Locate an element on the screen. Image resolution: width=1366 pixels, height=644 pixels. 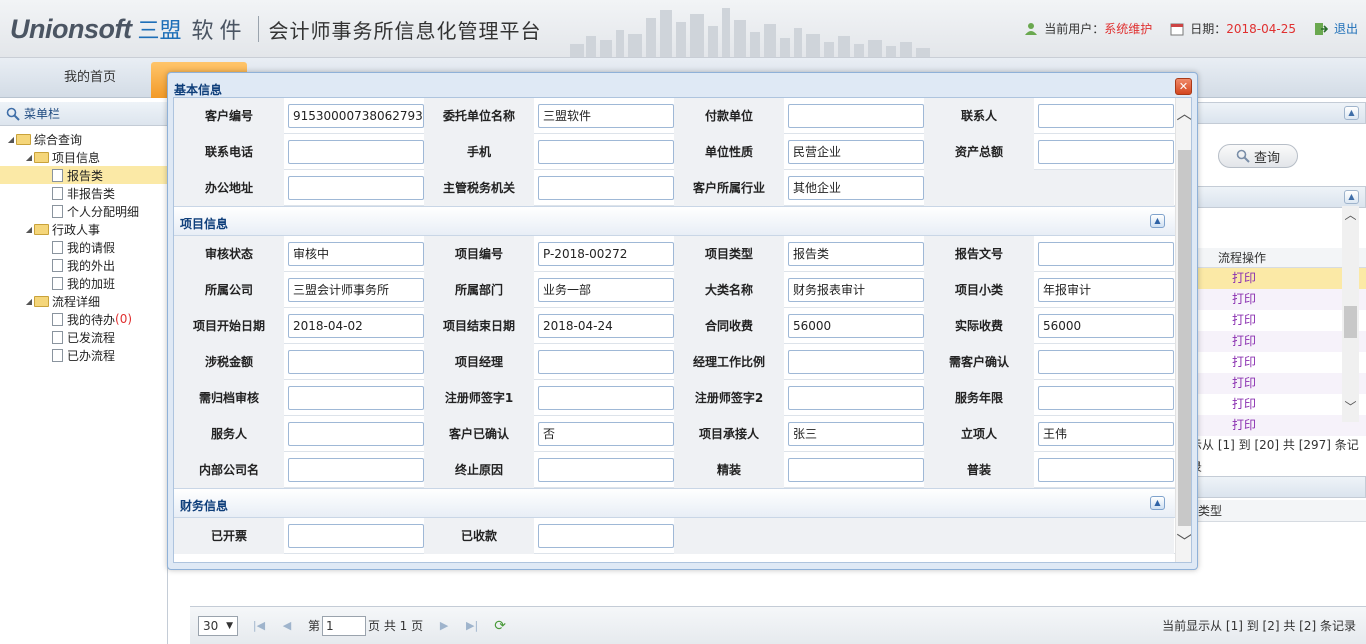
current-user-label: 当前用户： is located at coordinates (1074, 29).